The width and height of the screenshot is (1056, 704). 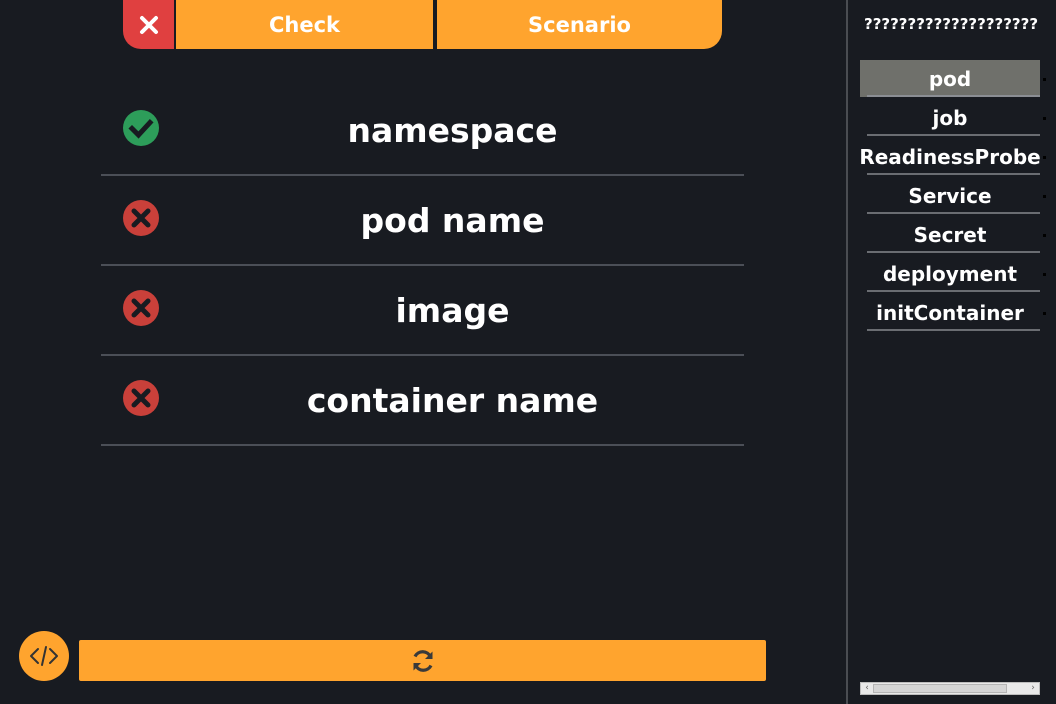 What do you see at coordinates (141, 128) in the screenshot?
I see `check-pass-icon` at bounding box center [141, 128].